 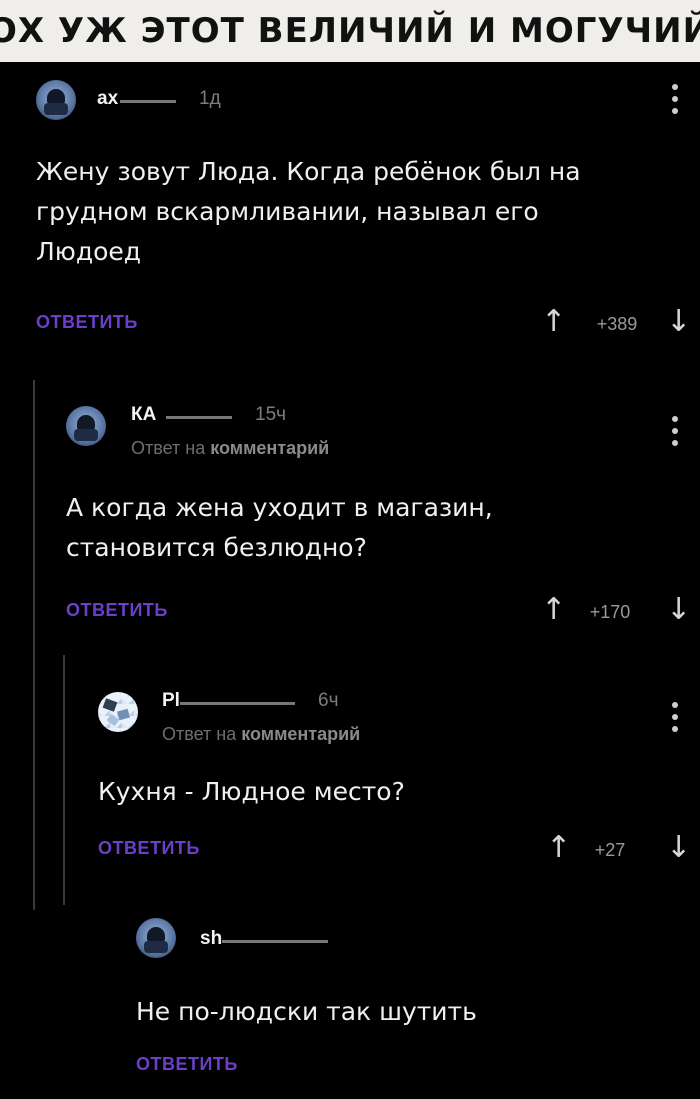 I want to click on comment-time: 6ч, so click(x=328, y=700).